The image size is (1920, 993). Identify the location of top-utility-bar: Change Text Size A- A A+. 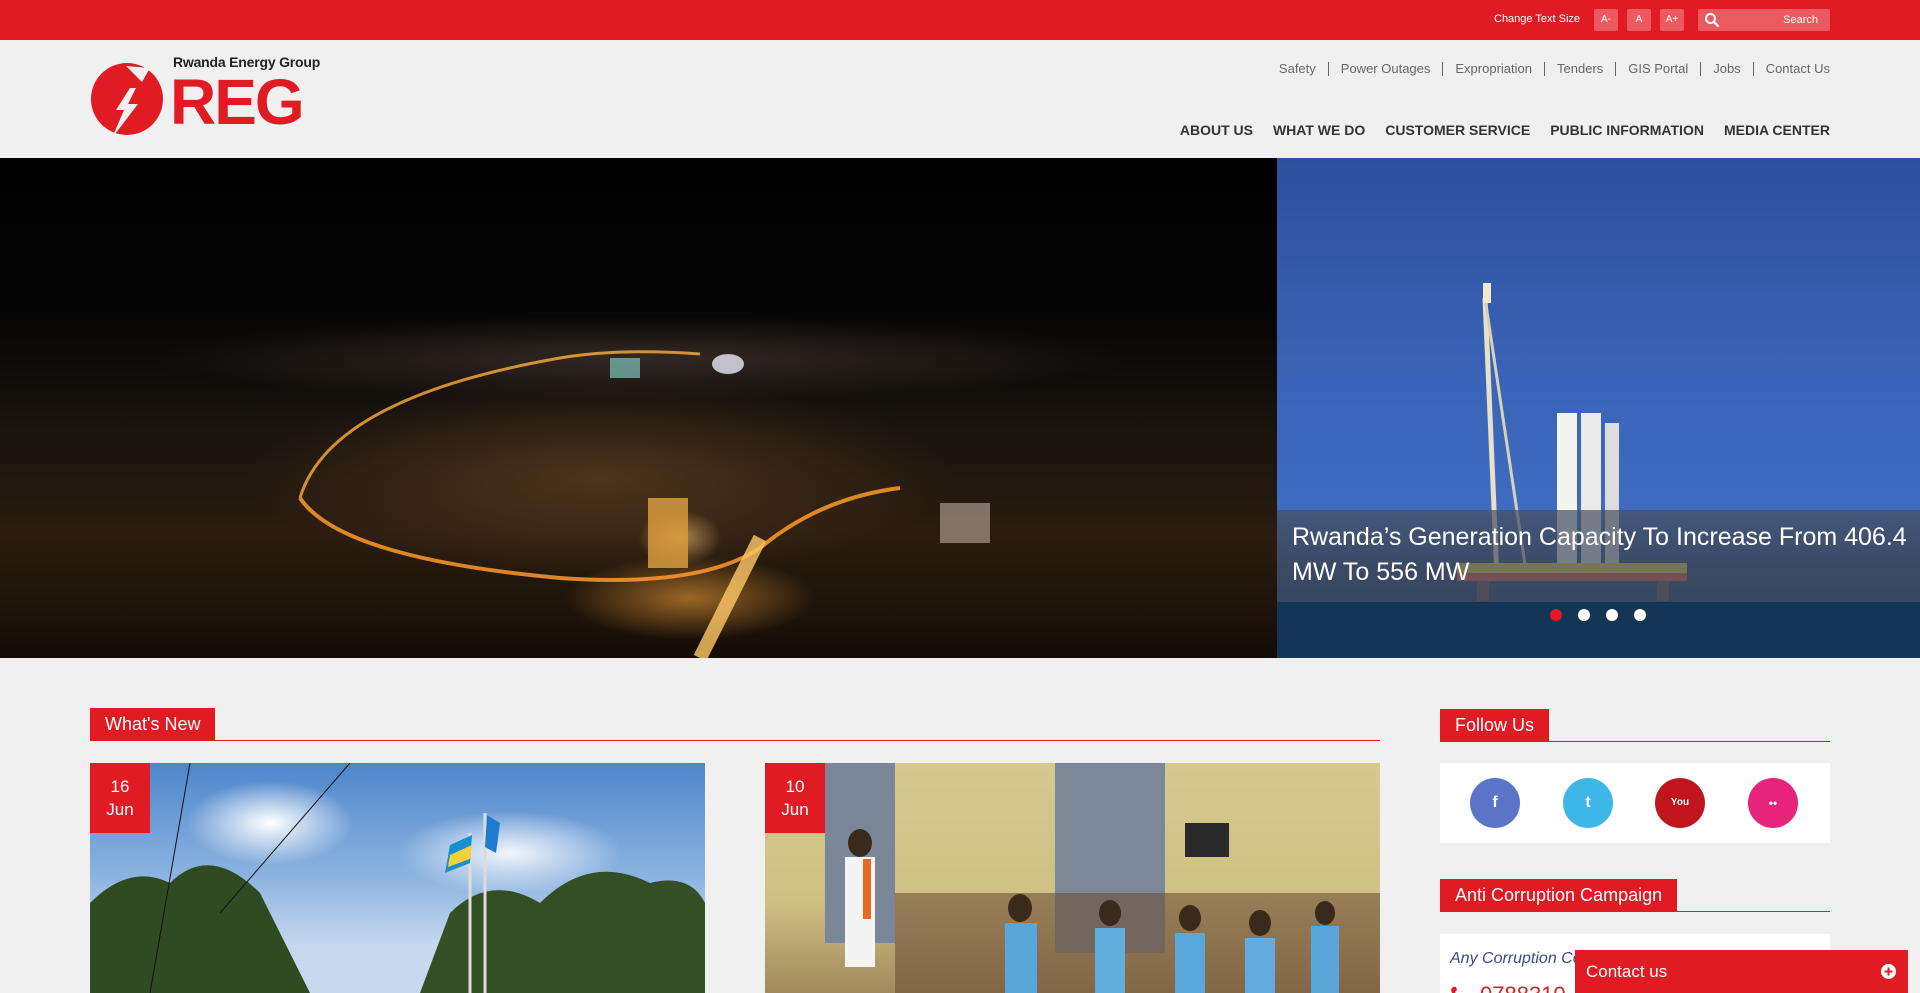
(960, 20).